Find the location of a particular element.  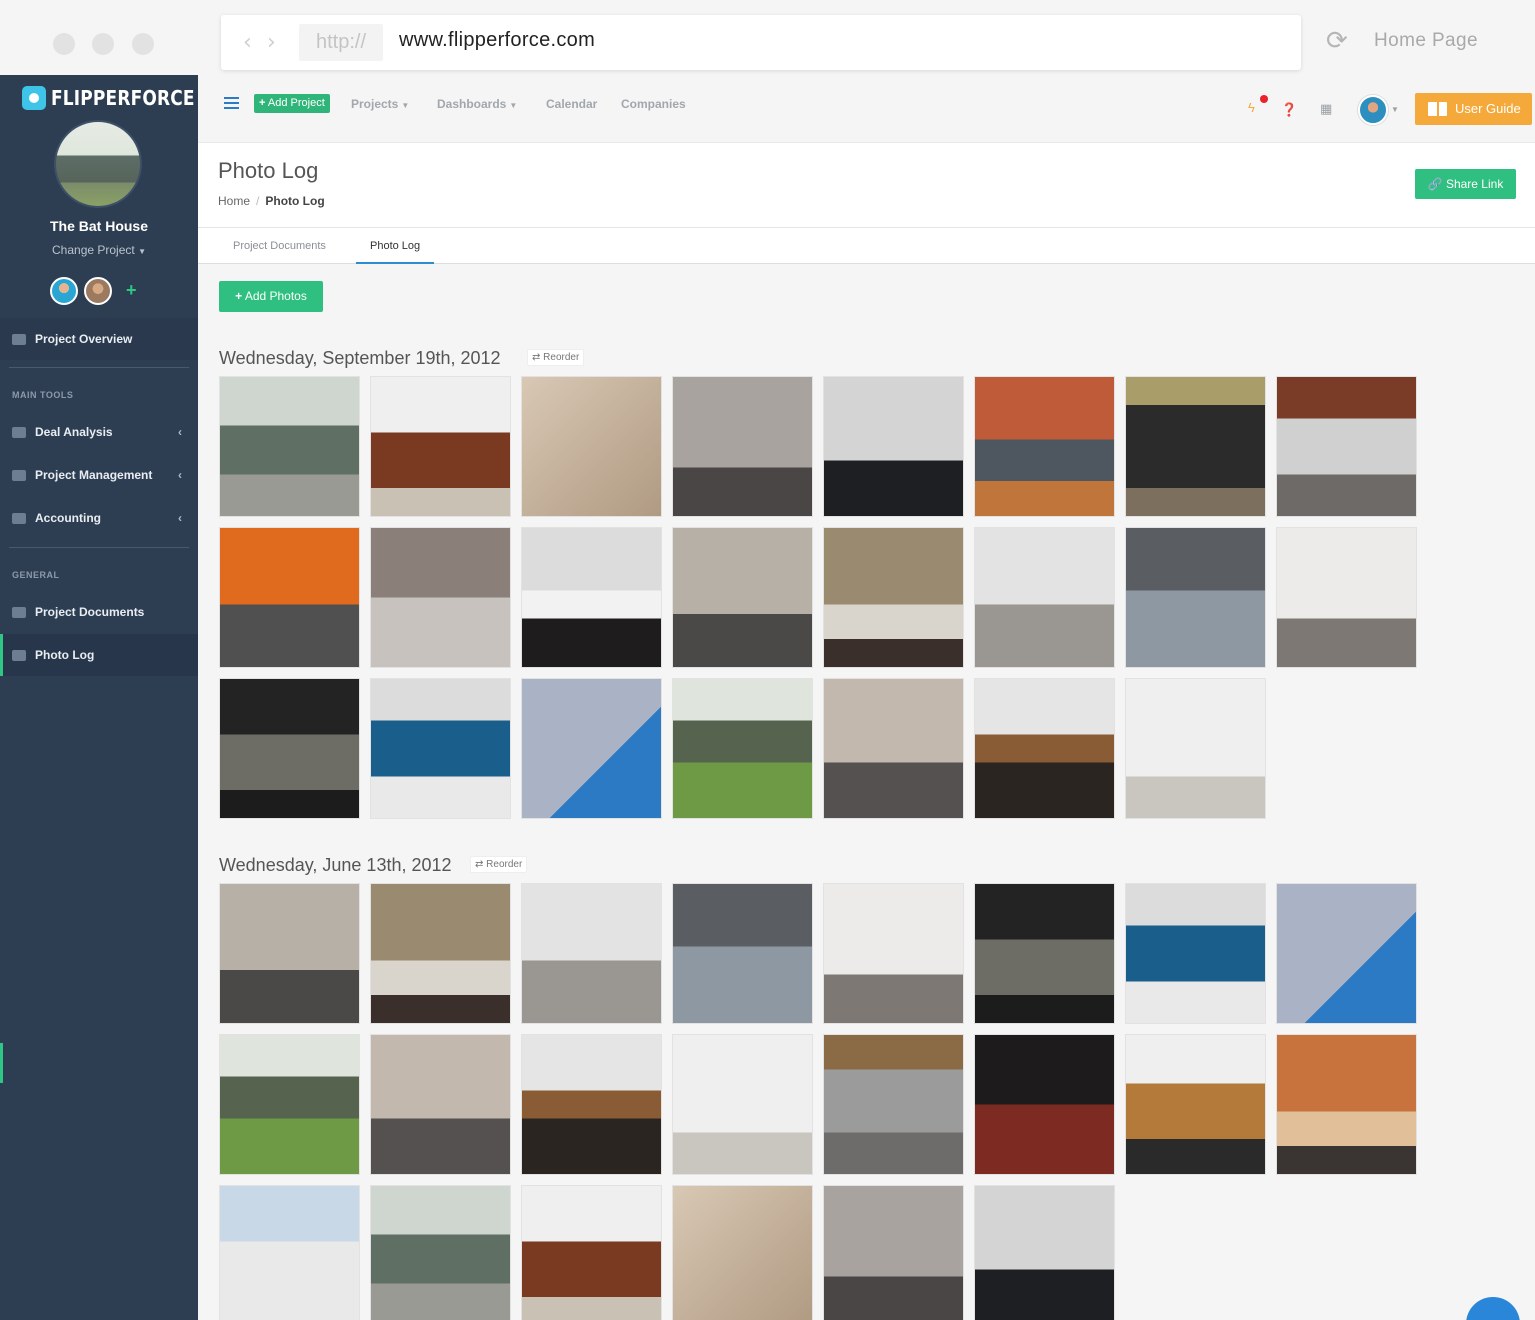

project-name: The Bat House is located at coordinates (98, 226).